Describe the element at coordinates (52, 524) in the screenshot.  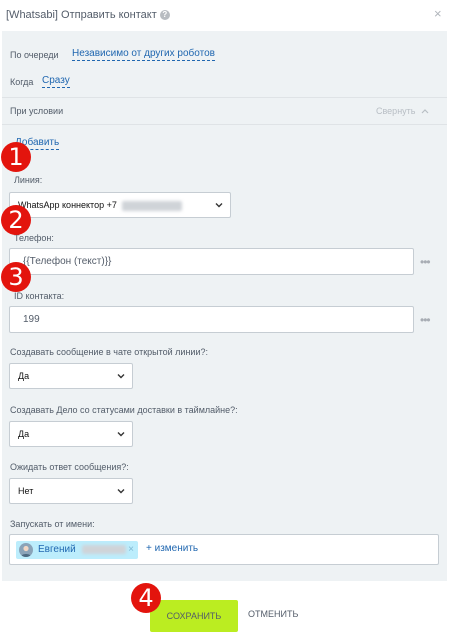
I see `run-as-label: Запускать от имени:` at that location.